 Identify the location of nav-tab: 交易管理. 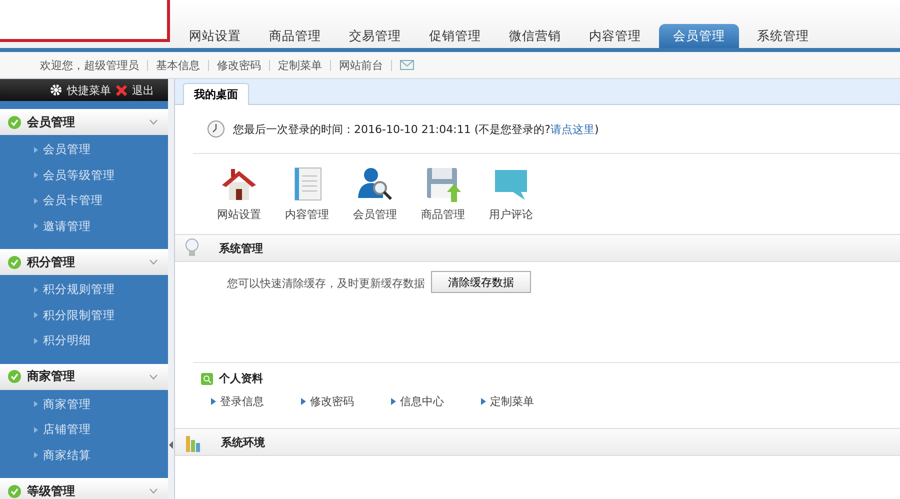
(375, 36).